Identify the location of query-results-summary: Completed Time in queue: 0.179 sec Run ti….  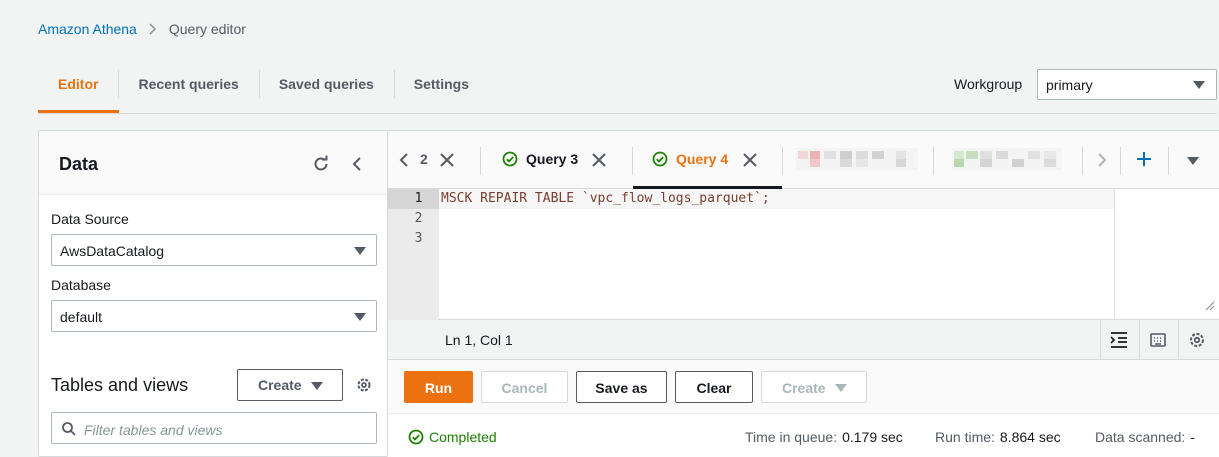
(803, 435).